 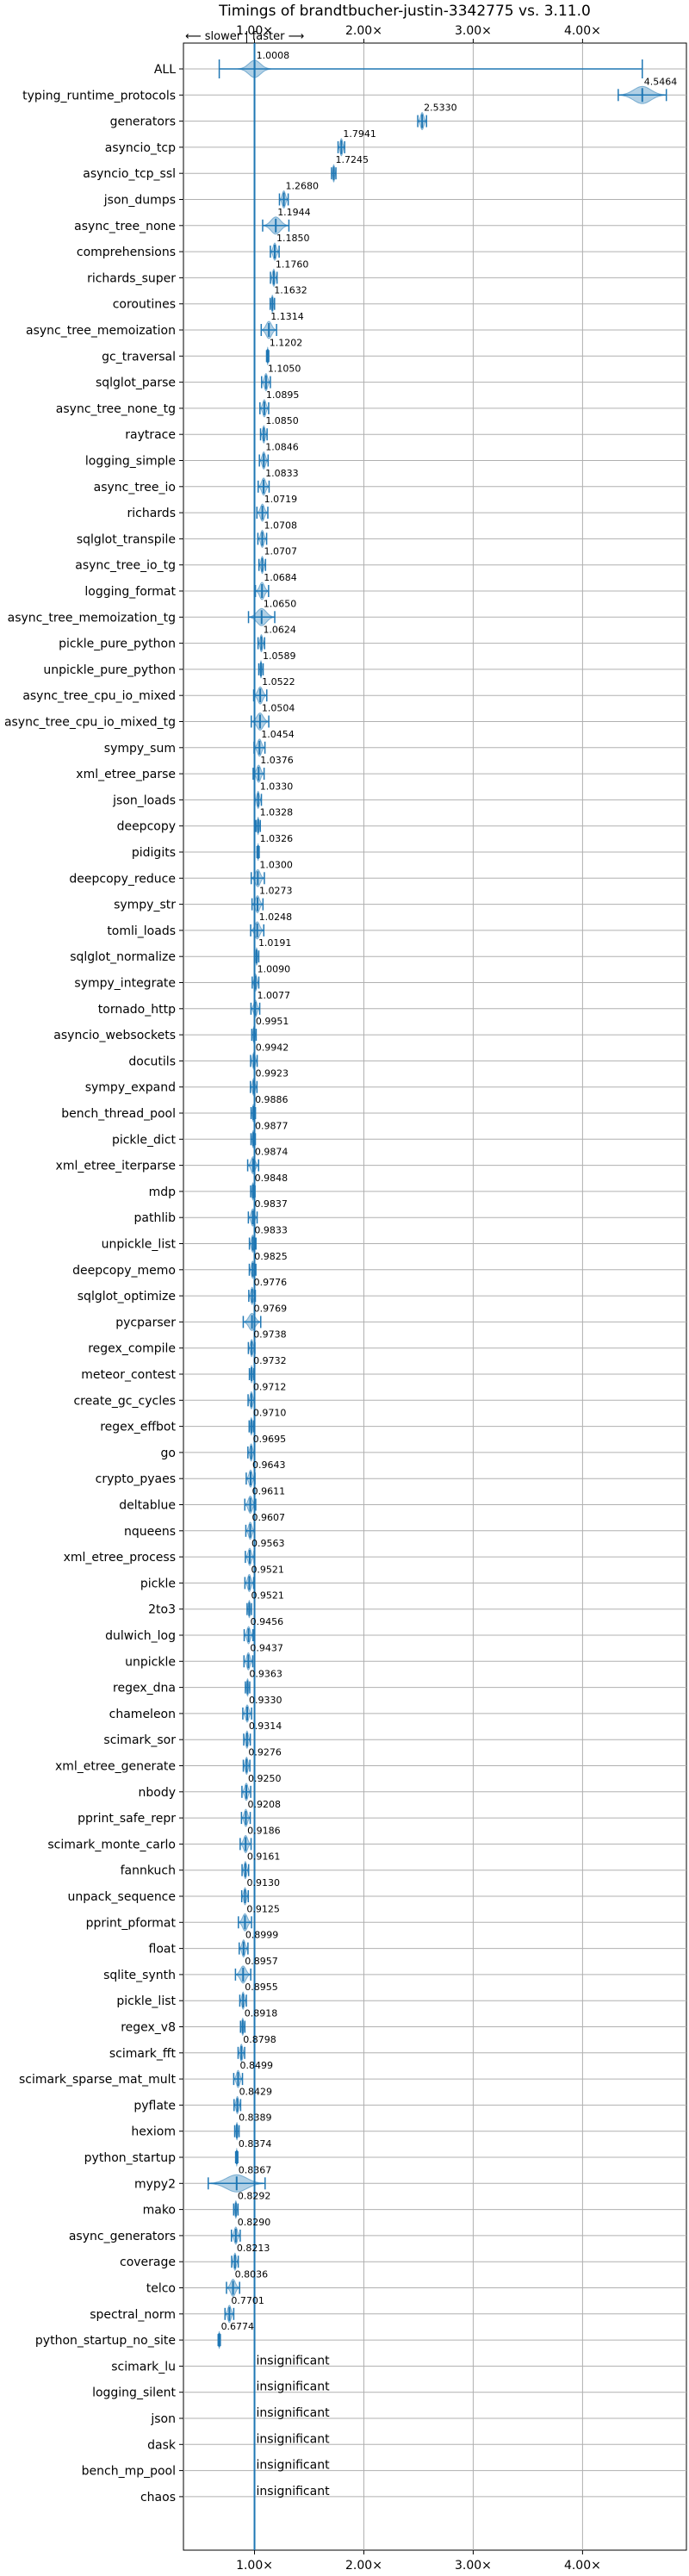 What do you see at coordinates (272, 1126) in the screenshot?
I see `value-label: 0.9877` at bounding box center [272, 1126].